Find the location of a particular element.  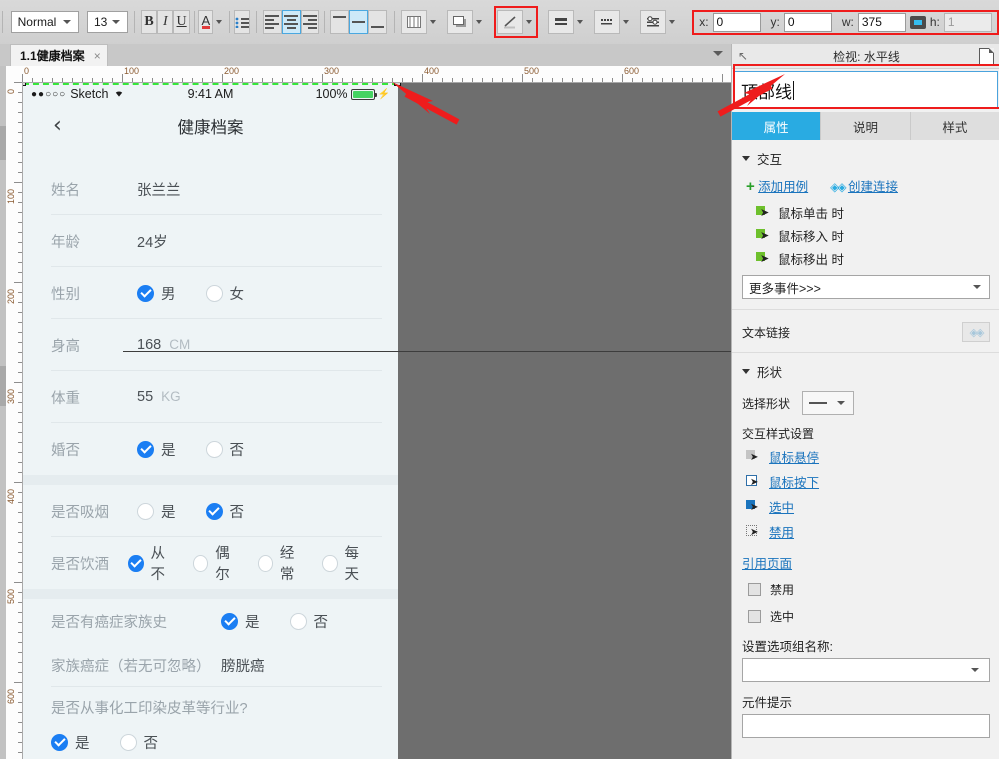

style-mouse-down: ➤ 鼠标按下 is located at coordinates (866, 481).